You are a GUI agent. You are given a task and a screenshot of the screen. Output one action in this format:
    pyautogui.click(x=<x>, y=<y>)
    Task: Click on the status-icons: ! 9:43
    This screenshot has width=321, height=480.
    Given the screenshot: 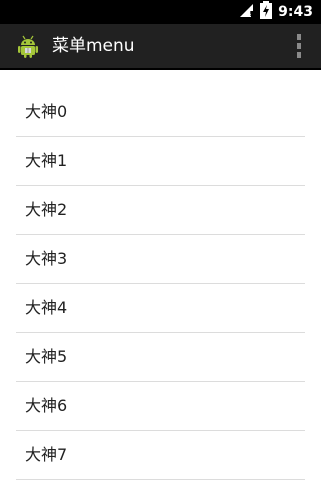 What is the action you would take?
    pyautogui.click(x=275, y=12)
    